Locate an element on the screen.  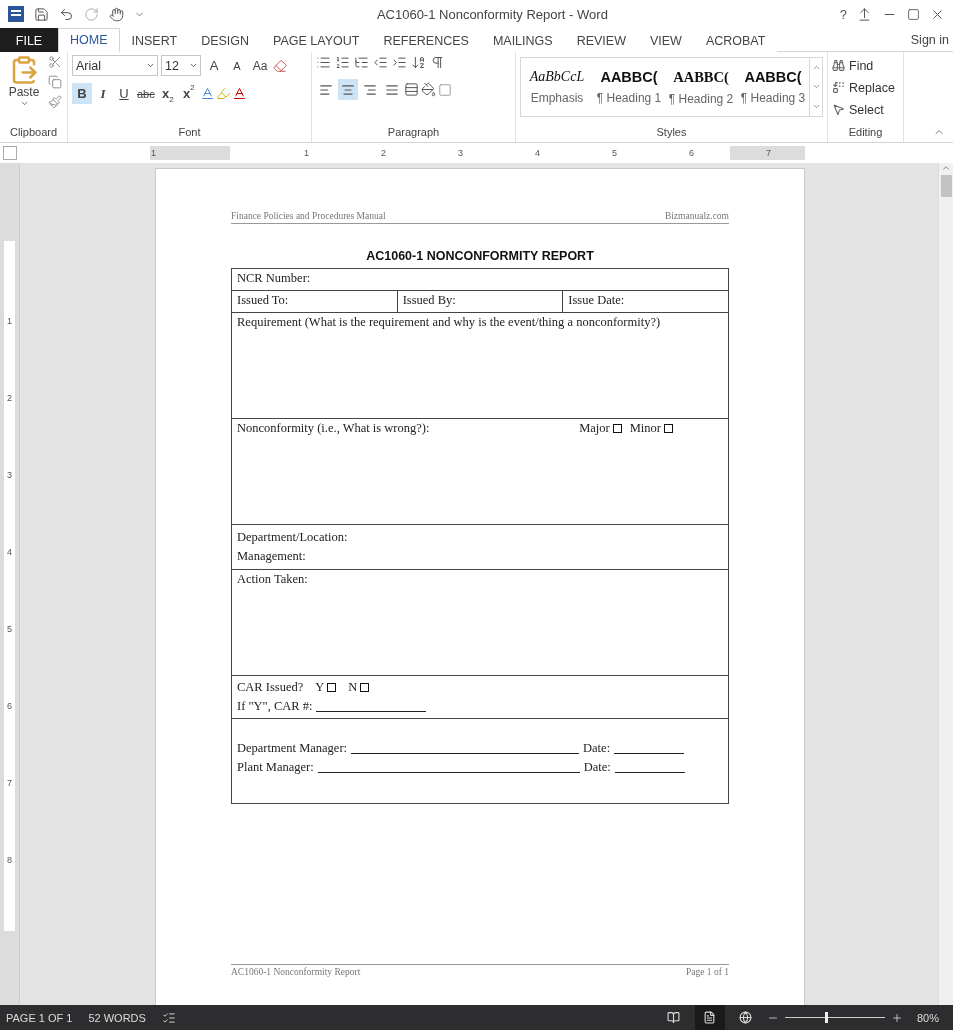
form-field-label: Nonconformity (i.e., What is wrong?): is located at coordinates (333, 428).